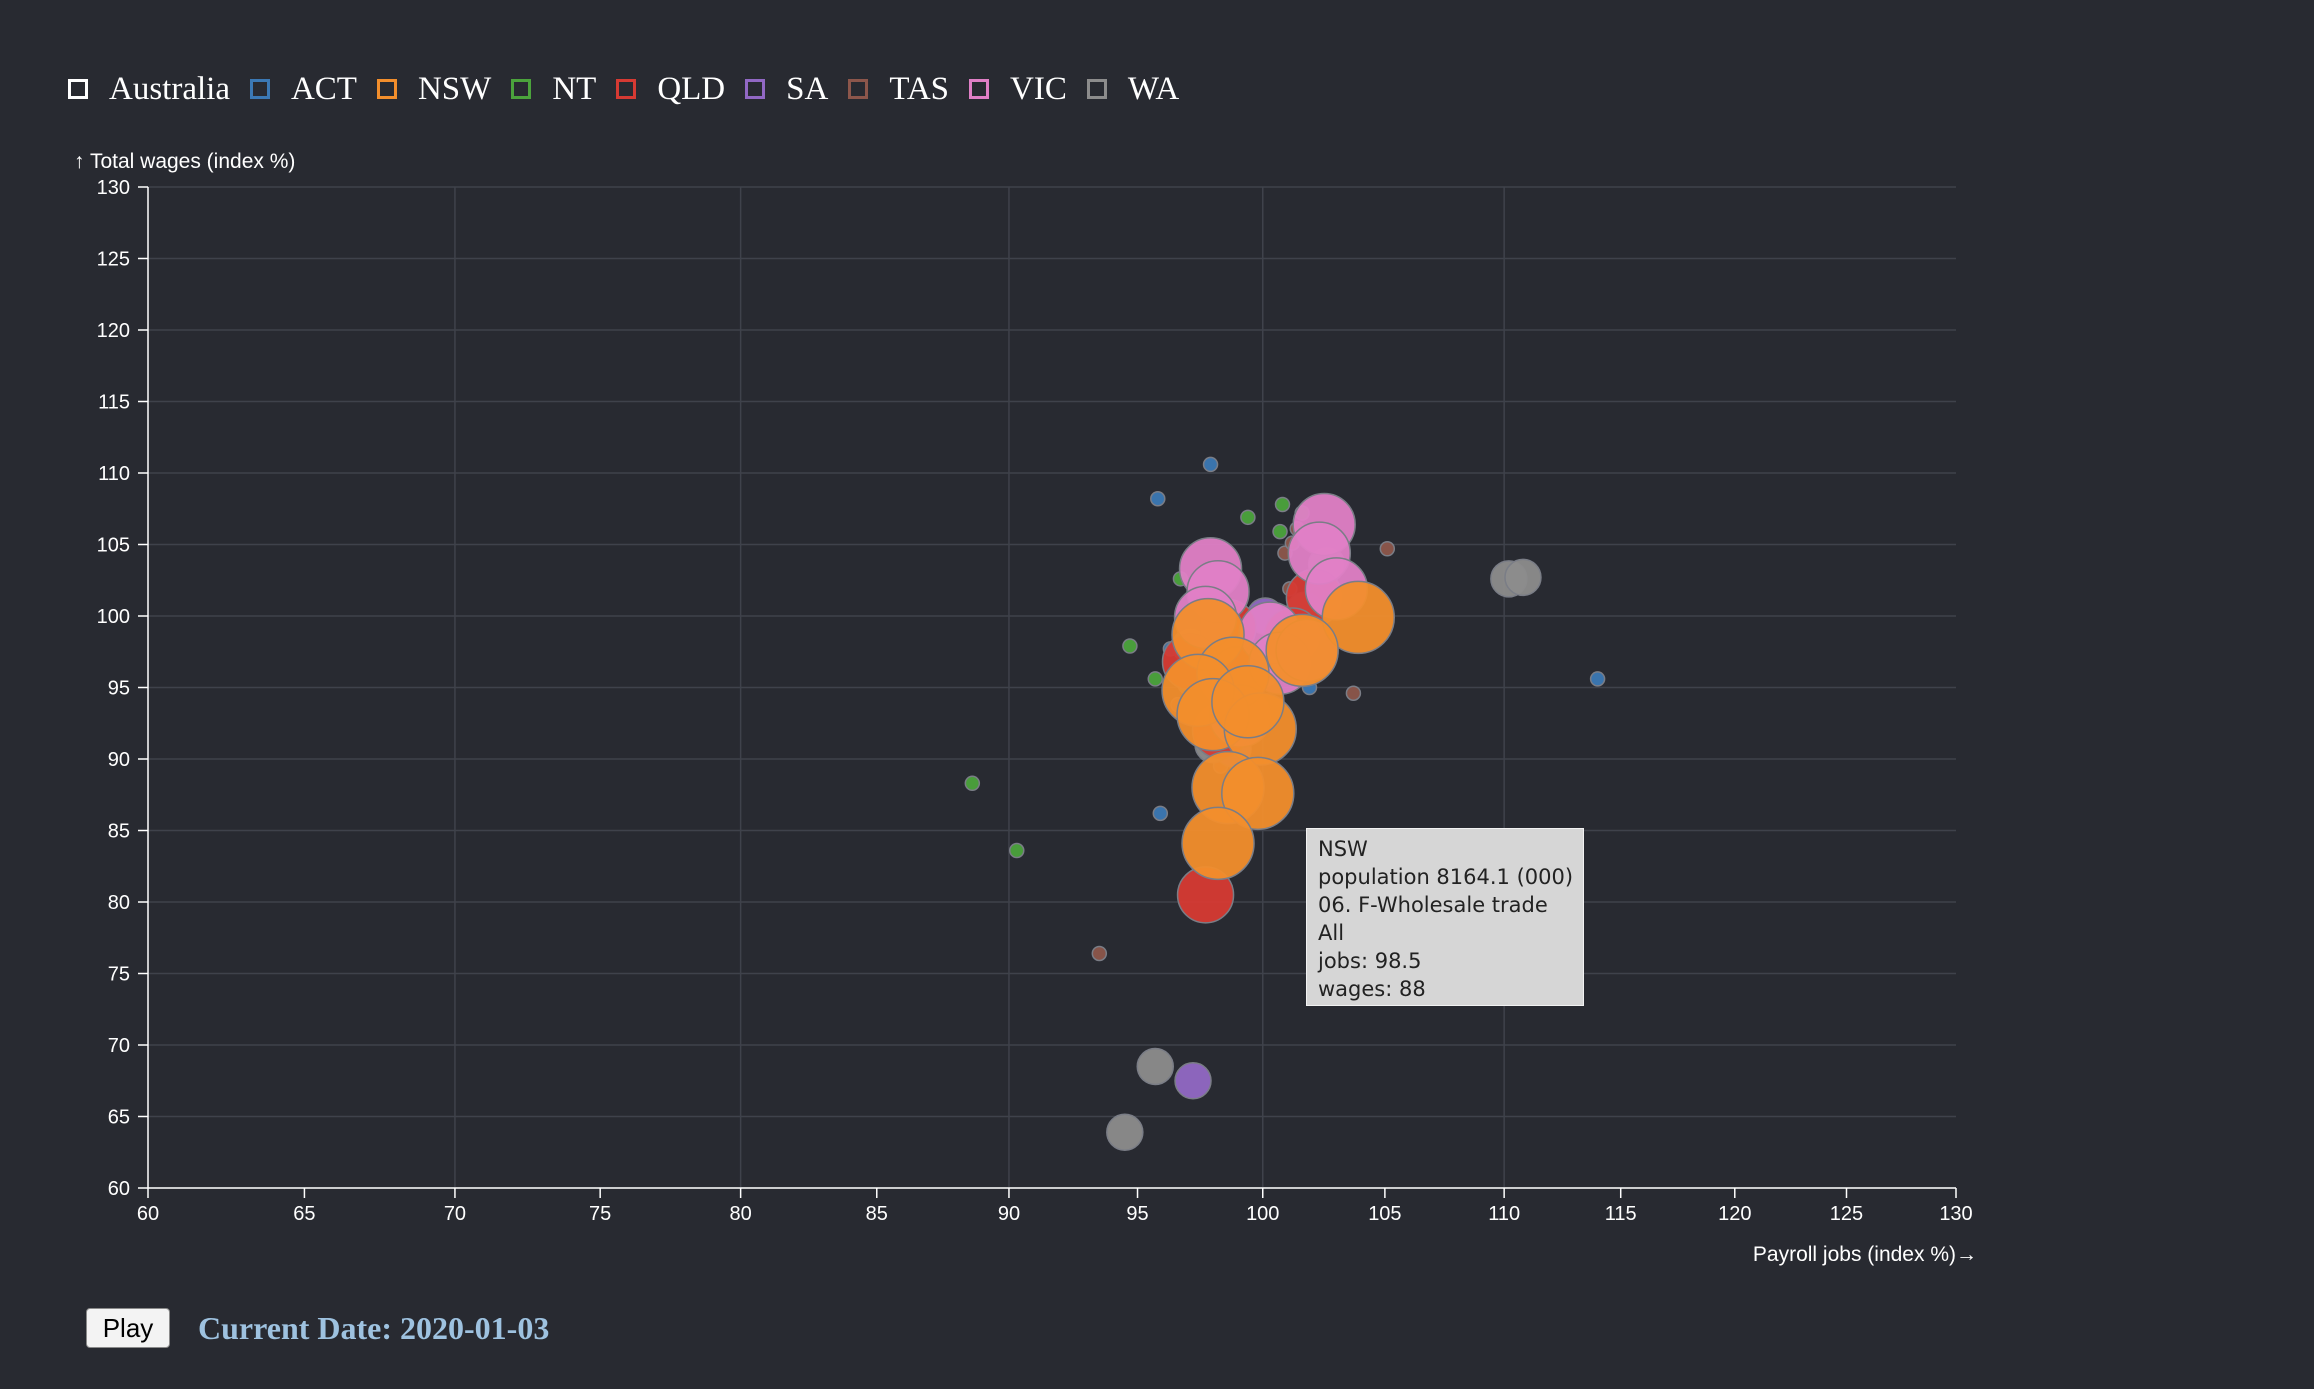 This screenshot has width=2314, height=1389. What do you see at coordinates (1285, 803) in the screenshot?
I see `data-points` at bounding box center [1285, 803].